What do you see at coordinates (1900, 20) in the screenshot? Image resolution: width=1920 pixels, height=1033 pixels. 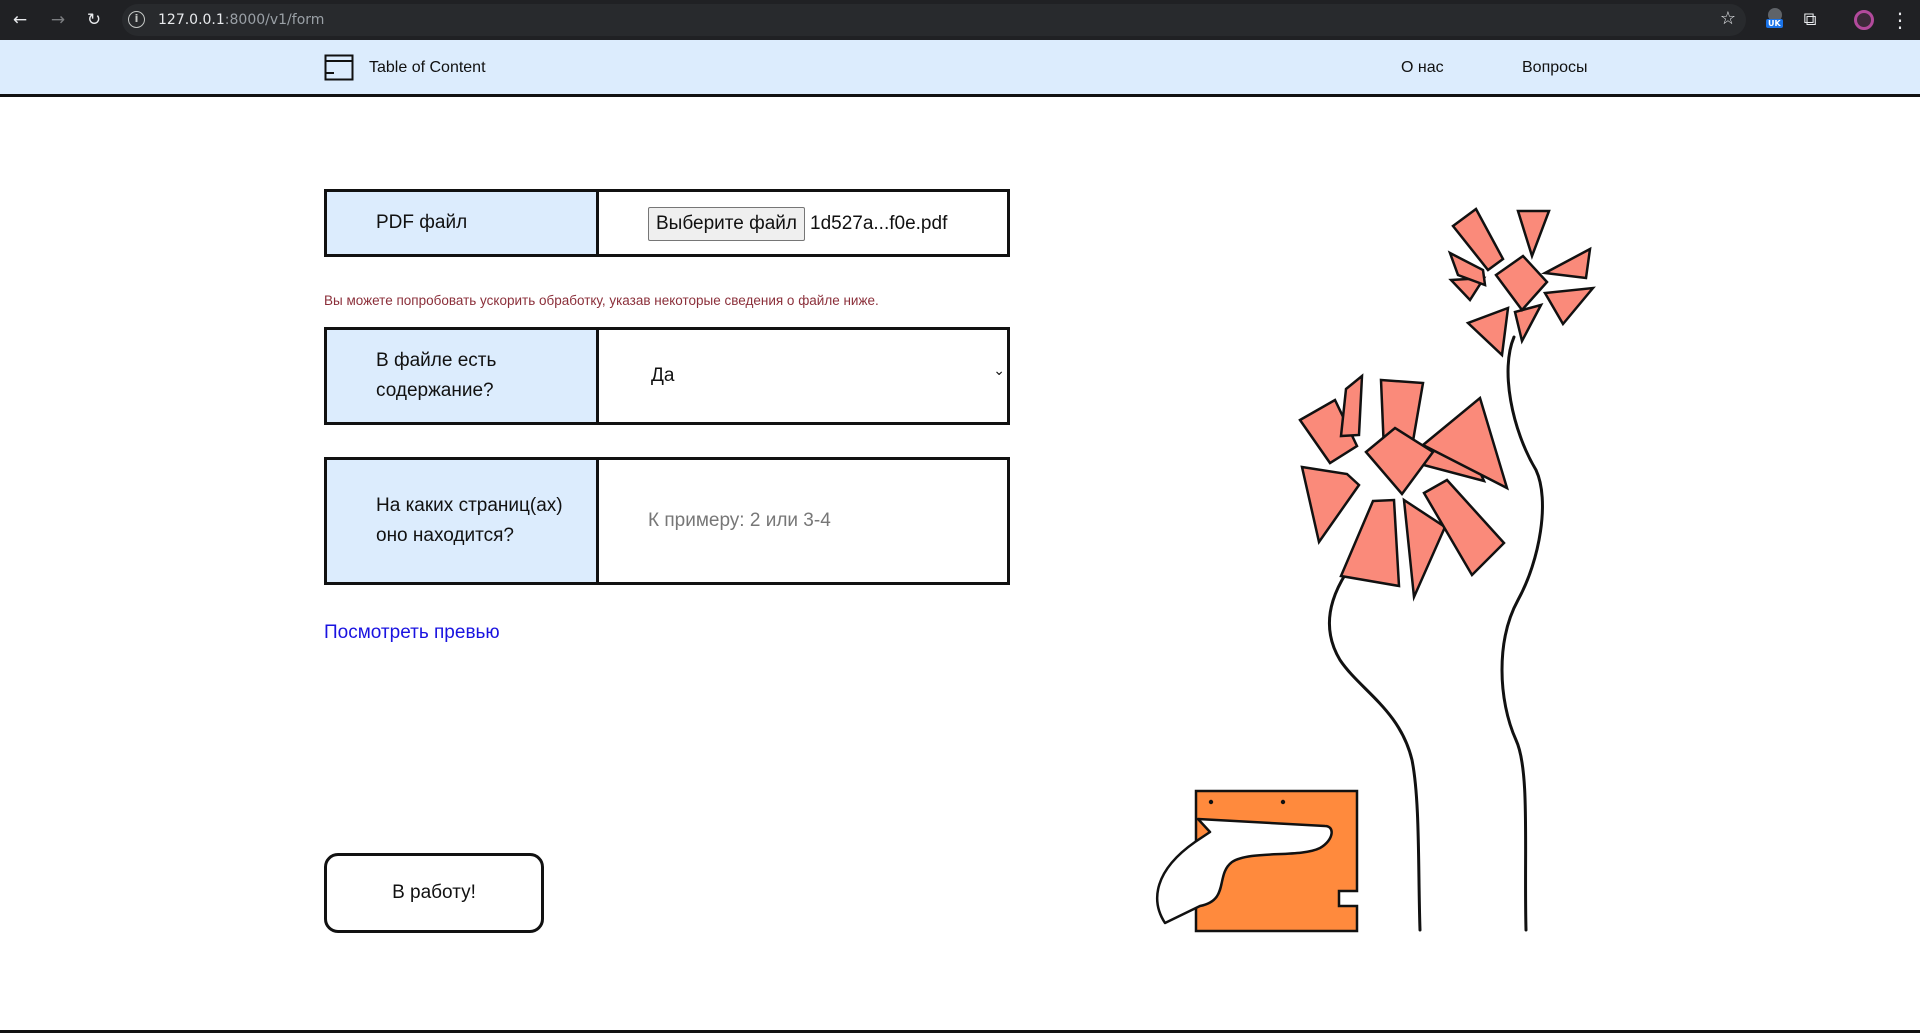 I see `menu-kebab-icon: ⋮` at bounding box center [1900, 20].